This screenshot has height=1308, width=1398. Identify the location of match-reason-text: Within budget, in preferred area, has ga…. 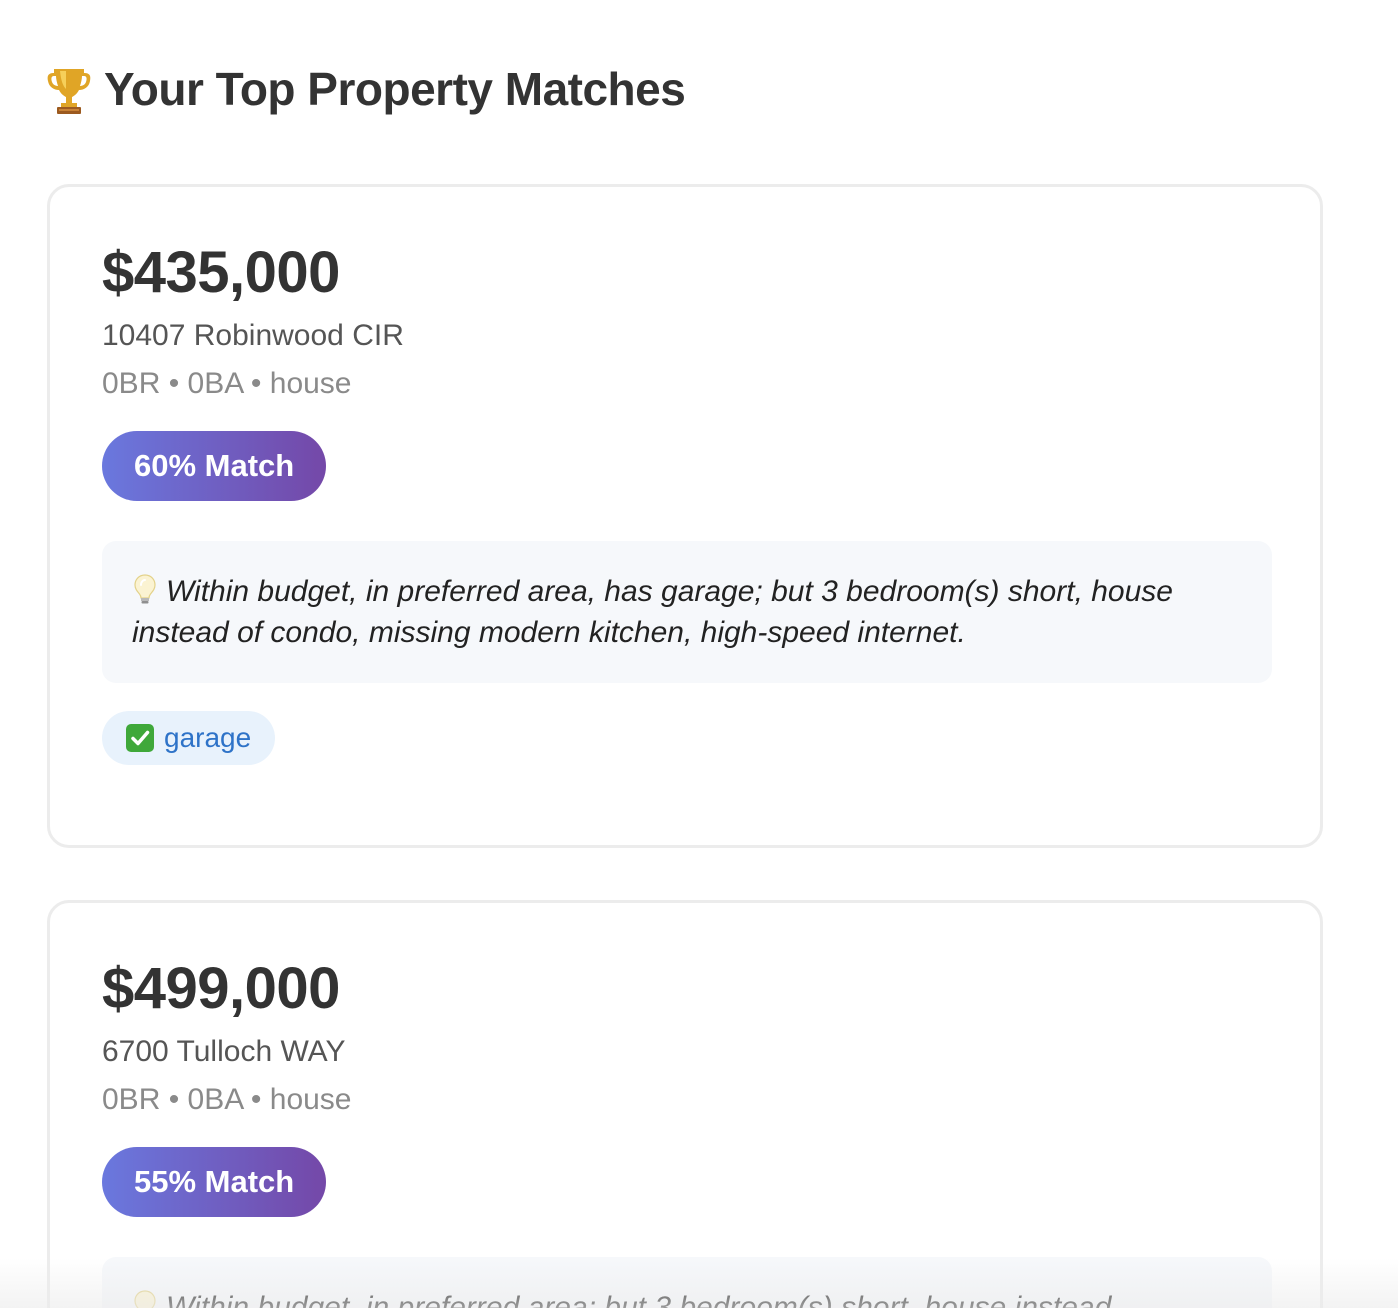
(652, 612).